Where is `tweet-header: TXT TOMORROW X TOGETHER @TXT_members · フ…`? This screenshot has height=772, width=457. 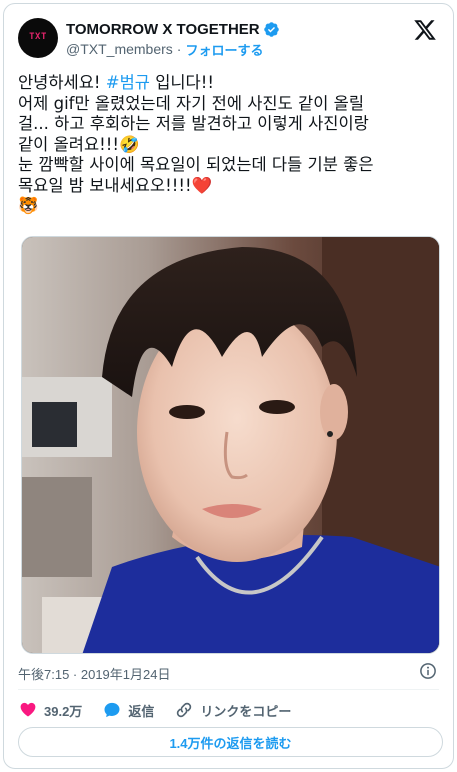 tweet-header: TXT TOMORROW X TOGETHER @TXT_members · フ… is located at coordinates (228, 40).